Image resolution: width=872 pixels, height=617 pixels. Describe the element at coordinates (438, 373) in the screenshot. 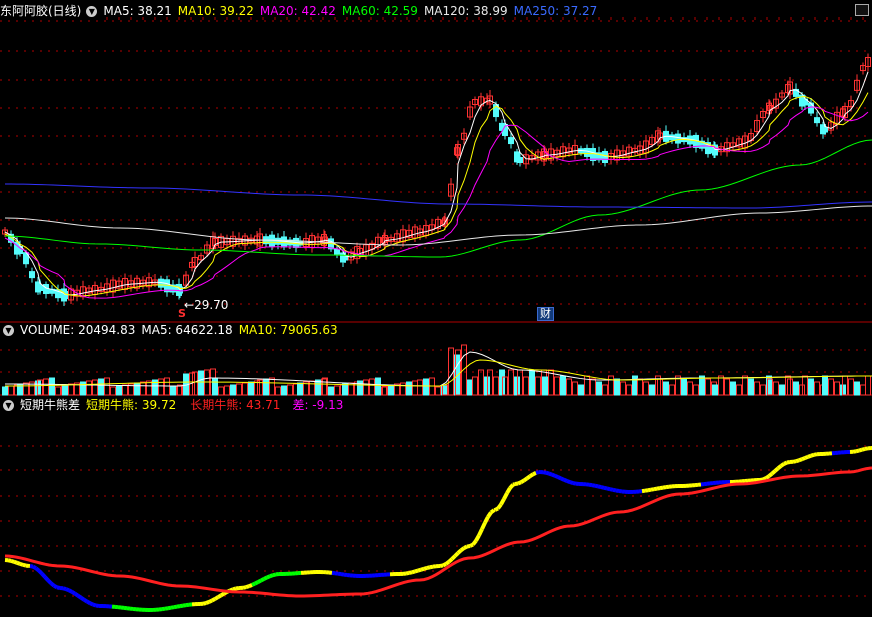

I see `volume-ma10-line` at that location.